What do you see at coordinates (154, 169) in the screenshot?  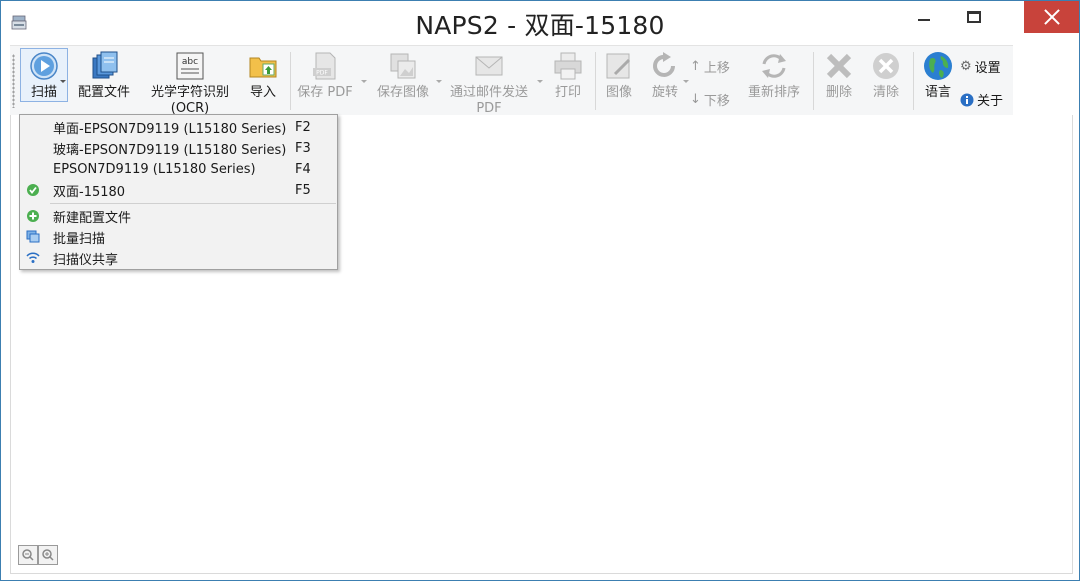 I see `menu-item-label: EPSON7D9119 (L15180 Series)` at bounding box center [154, 169].